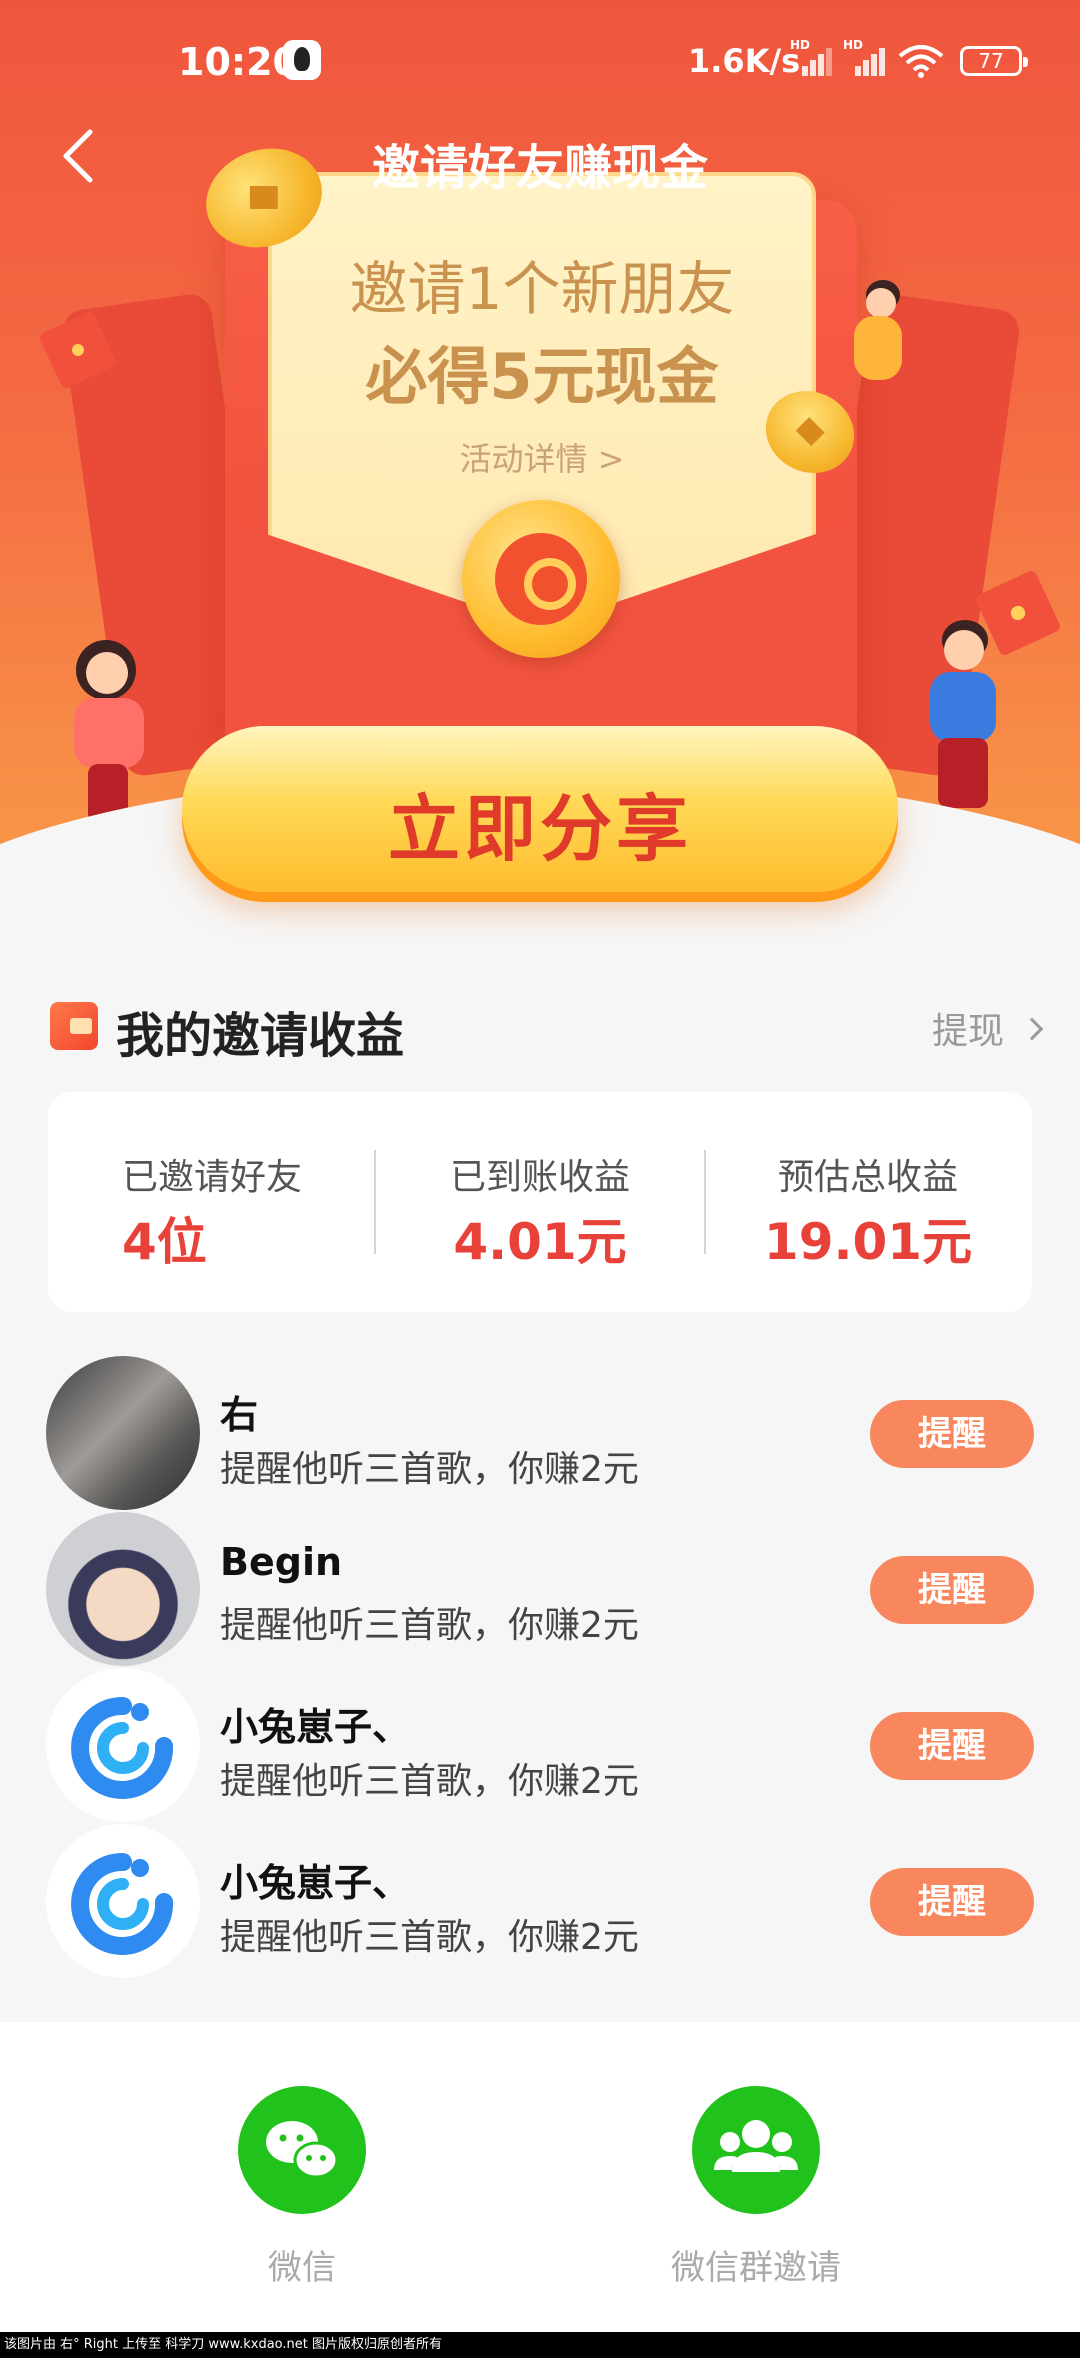 This screenshot has height=2358, width=1080. Describe the element at coordinates (921, 61) in the screenshot. I see `wifi-icon` at that location.